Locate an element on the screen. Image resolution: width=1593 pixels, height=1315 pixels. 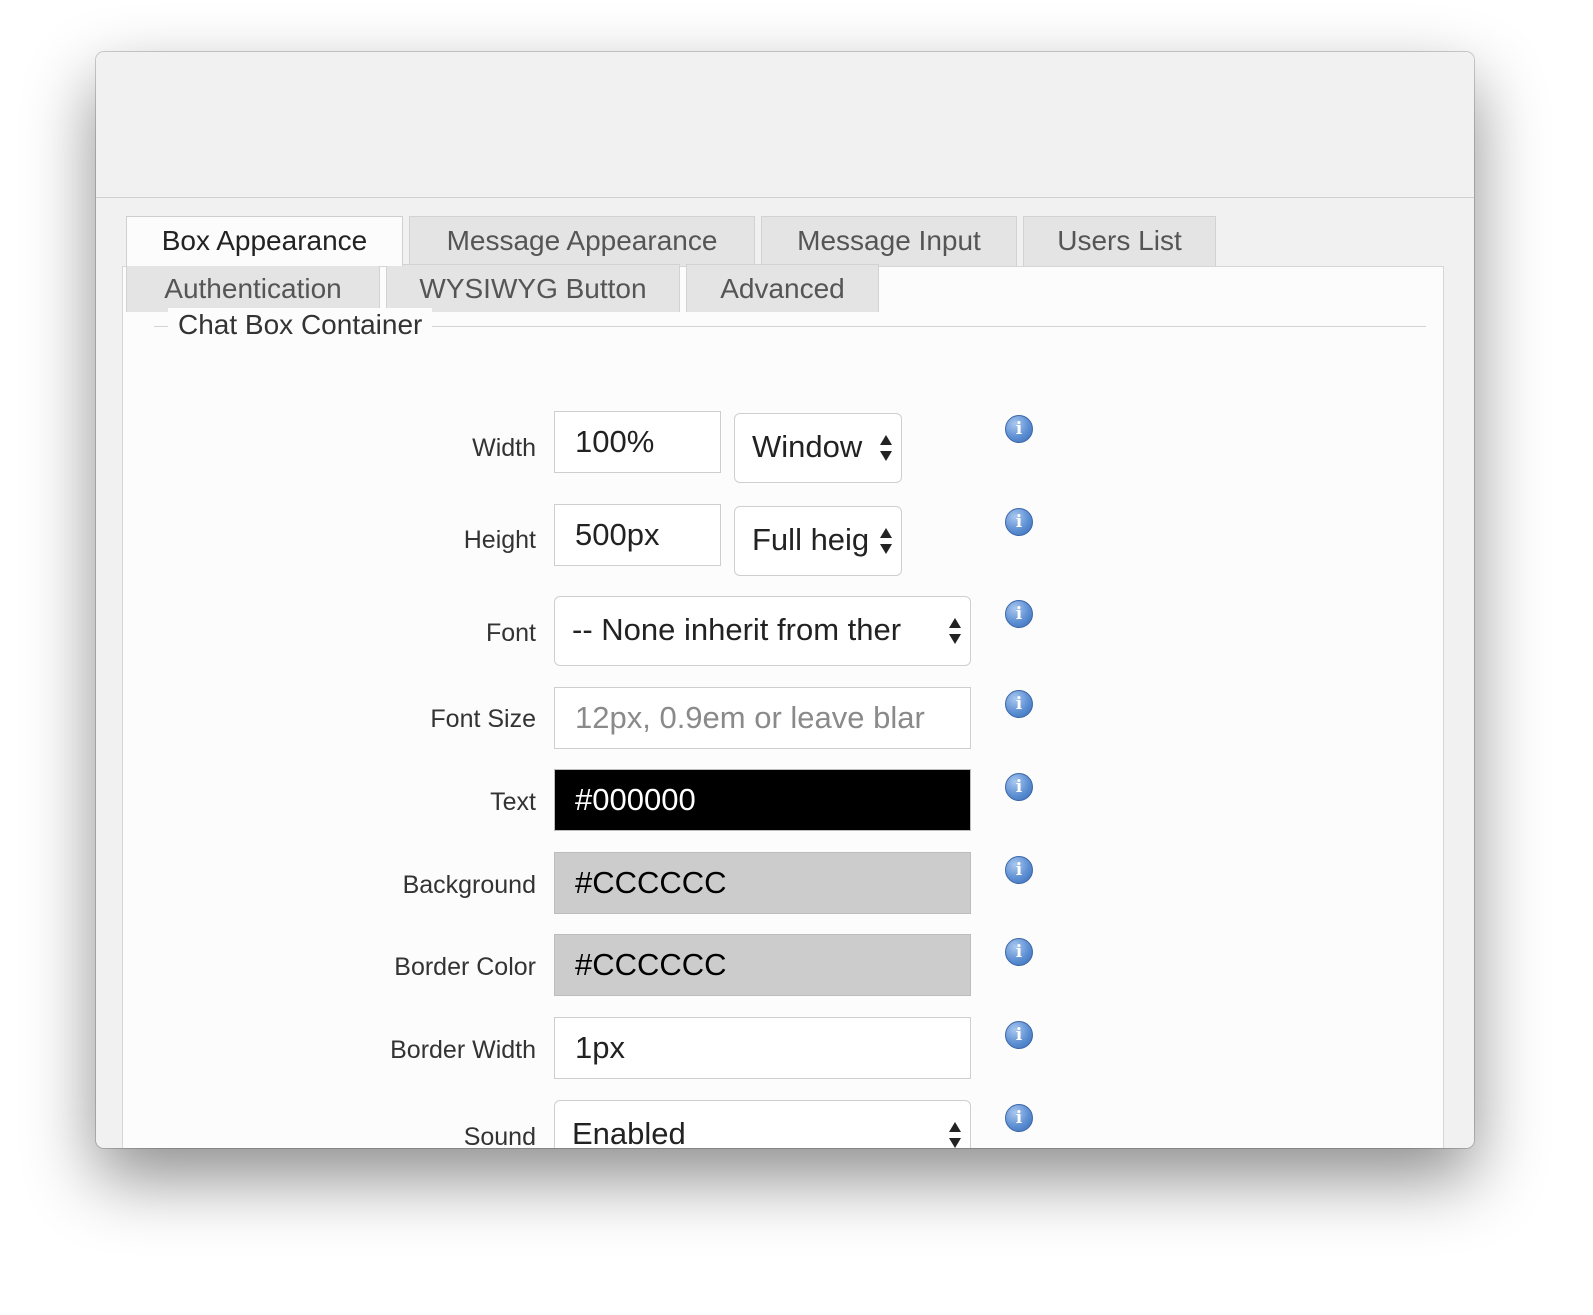
border-color-label: Border Color is located at coordinates (465, 967).